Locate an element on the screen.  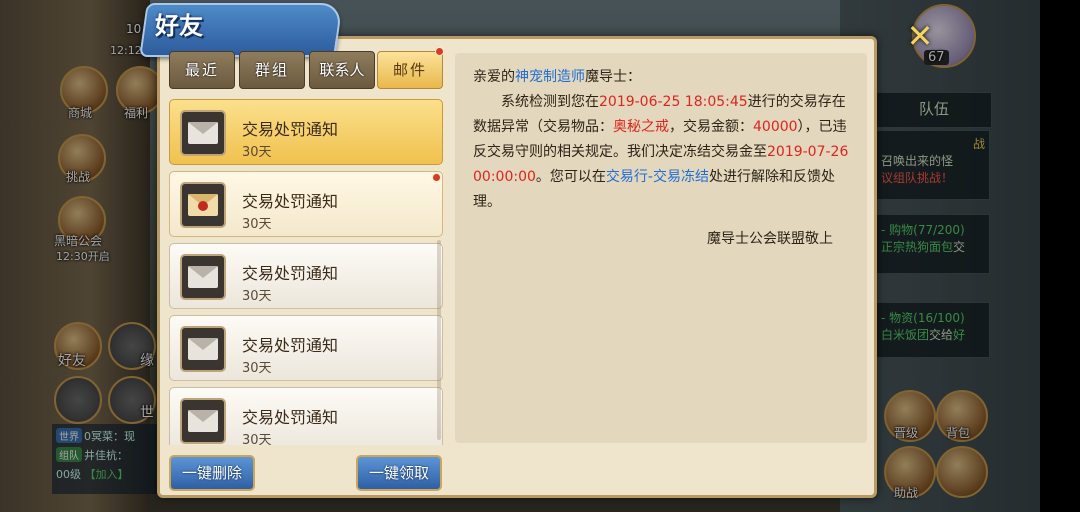
mail-tab-notification-dot is located at coordinates (439, 51).